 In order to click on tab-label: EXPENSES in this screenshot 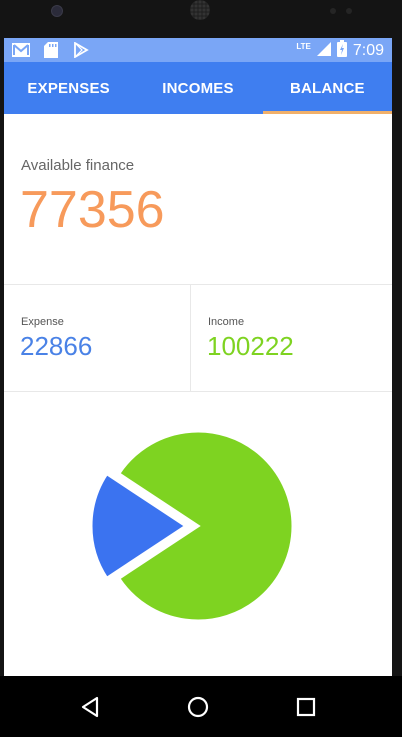, I will do `click(68, 88)`.